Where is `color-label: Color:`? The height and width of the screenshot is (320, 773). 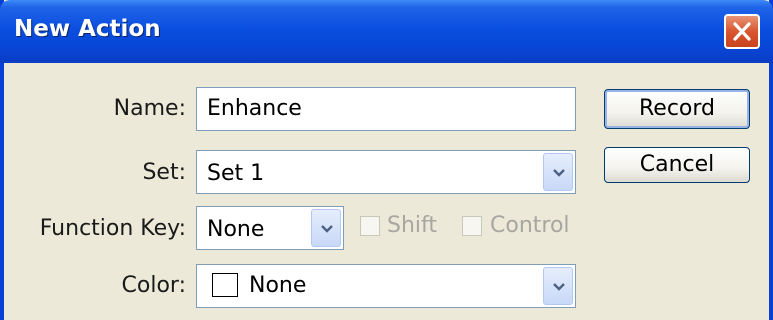
color-label: Color: is located at coordinates (153, 285).